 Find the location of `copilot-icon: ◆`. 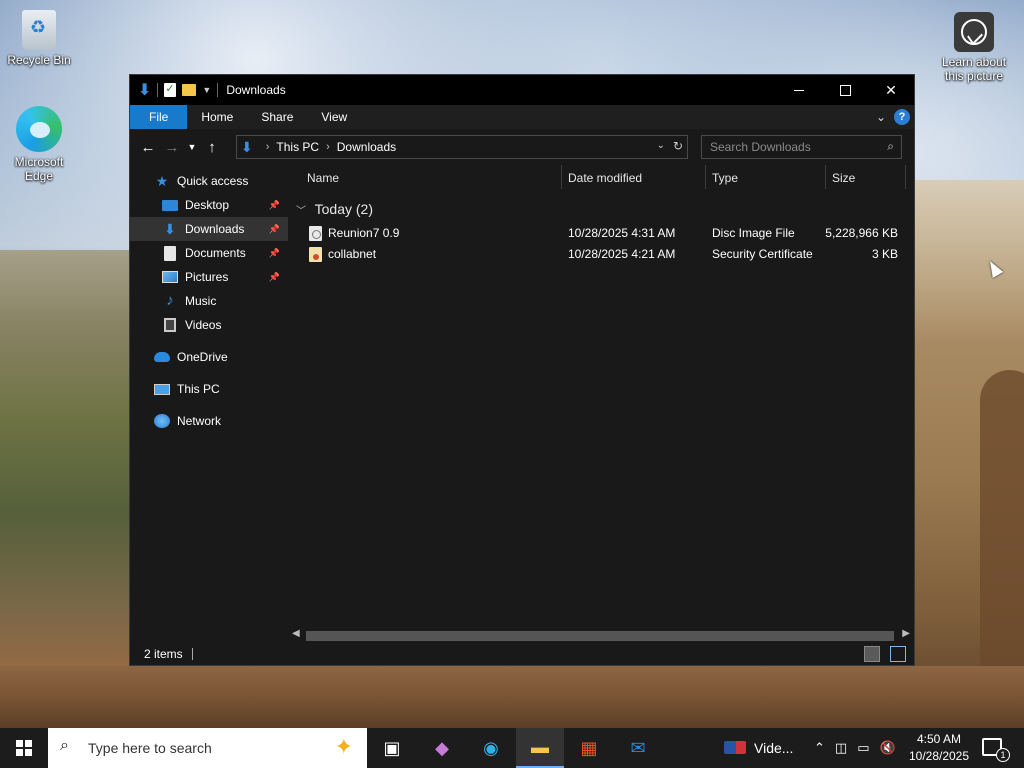

copilot-icon: ◆ is located at coordinates (442, 748).